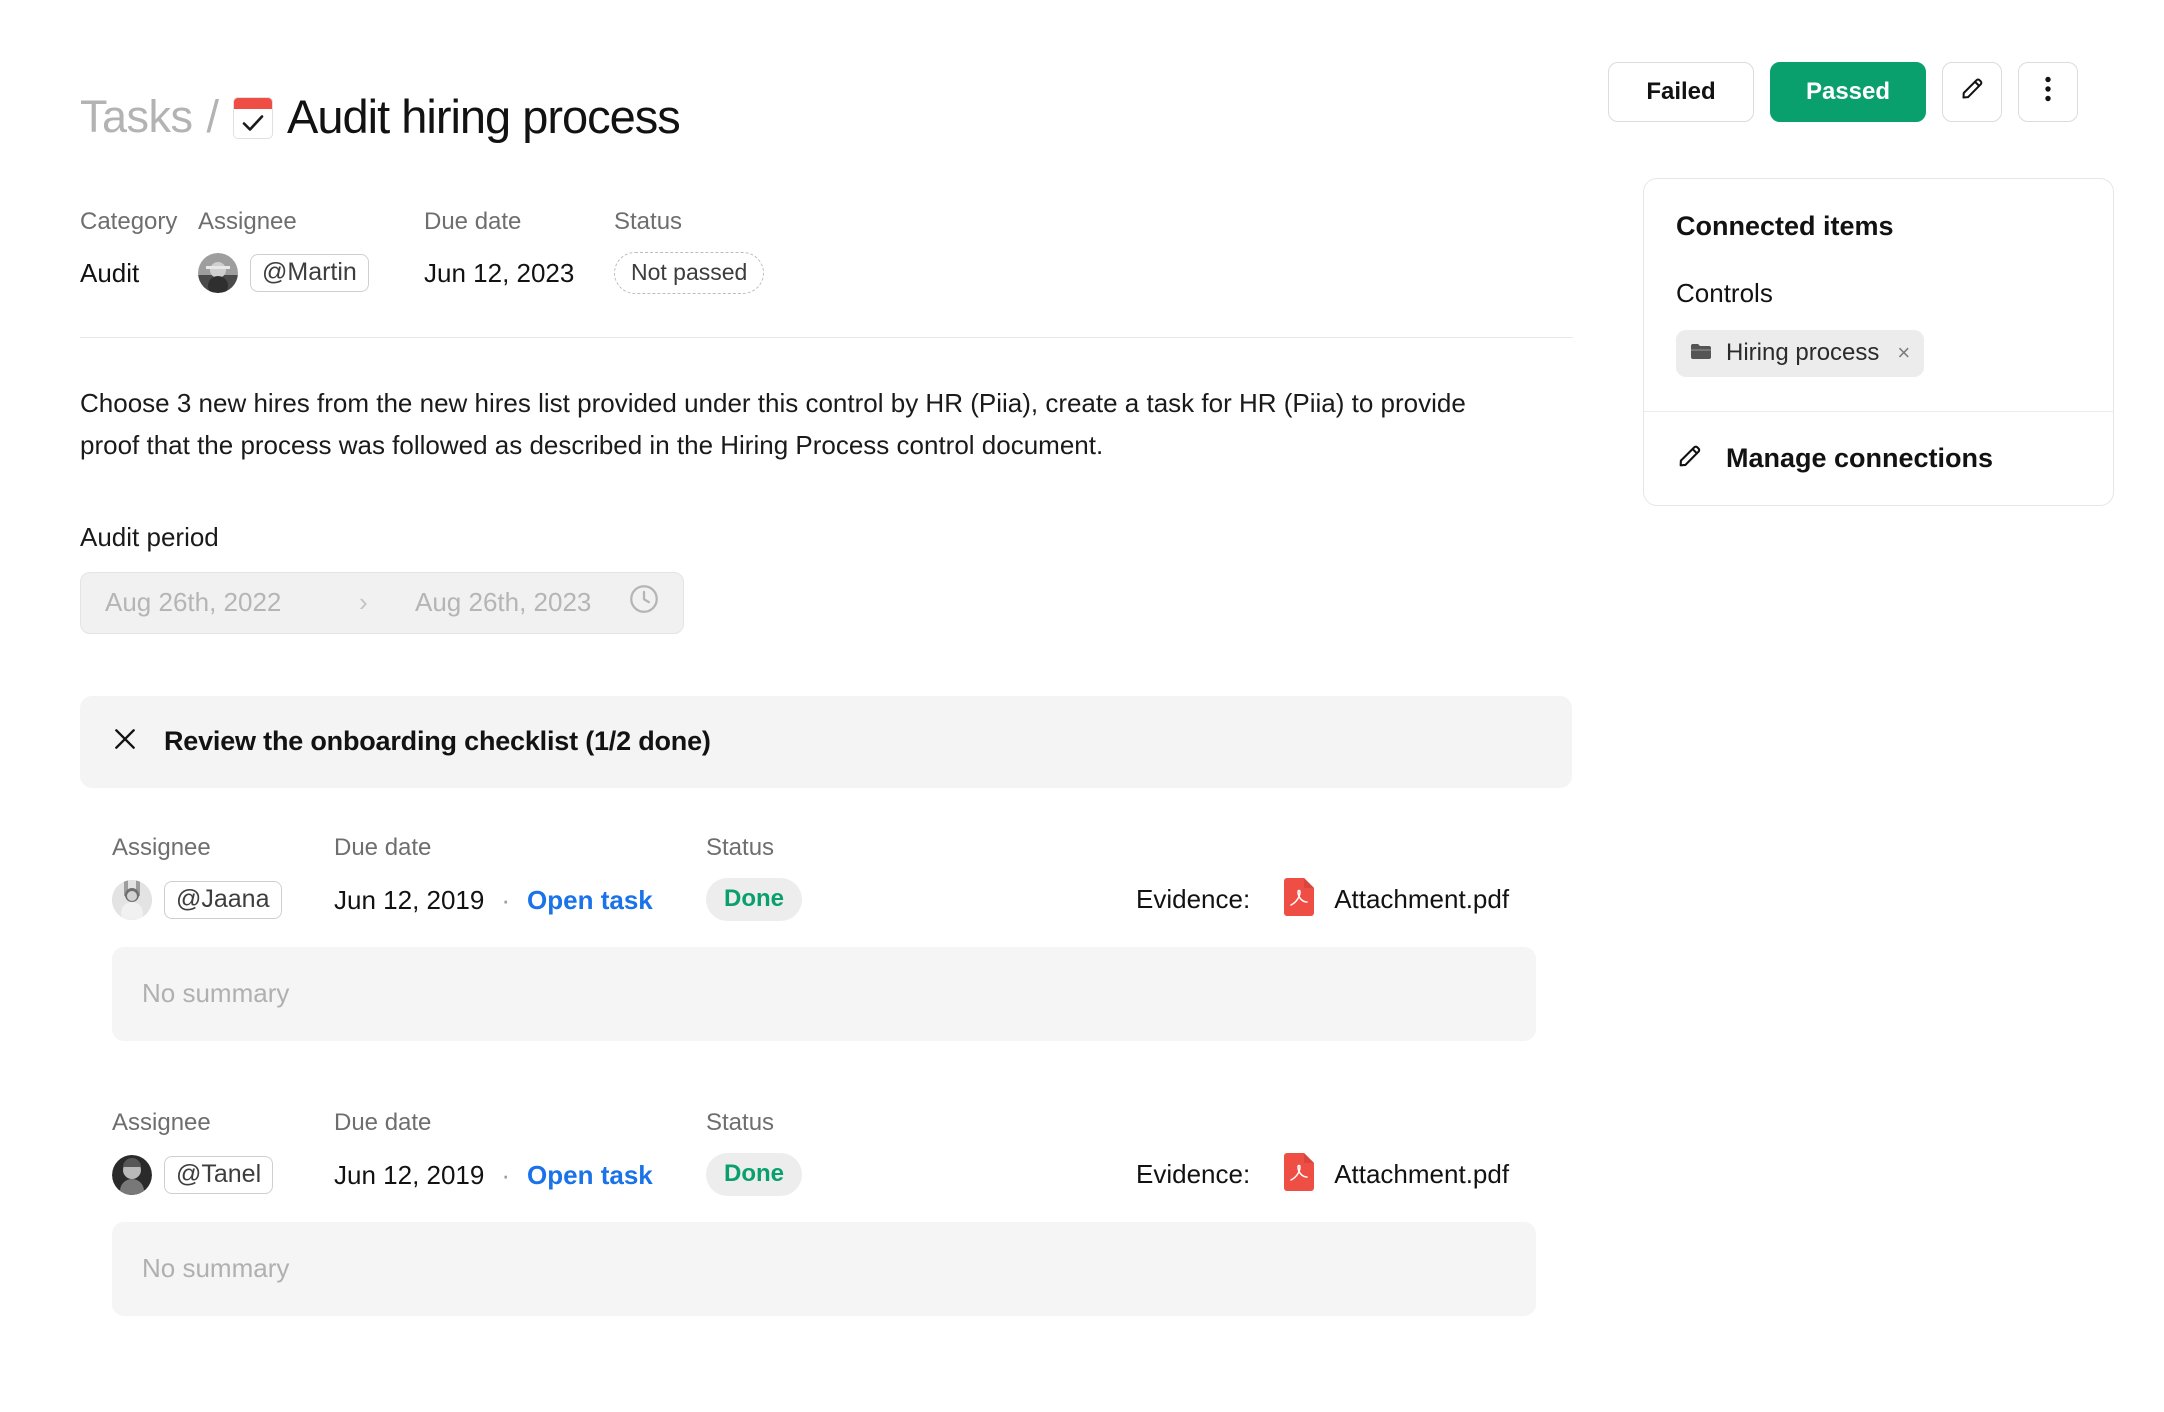  I want to click on subtask-assignee-mention: @Tanel, so click(219, 1174).